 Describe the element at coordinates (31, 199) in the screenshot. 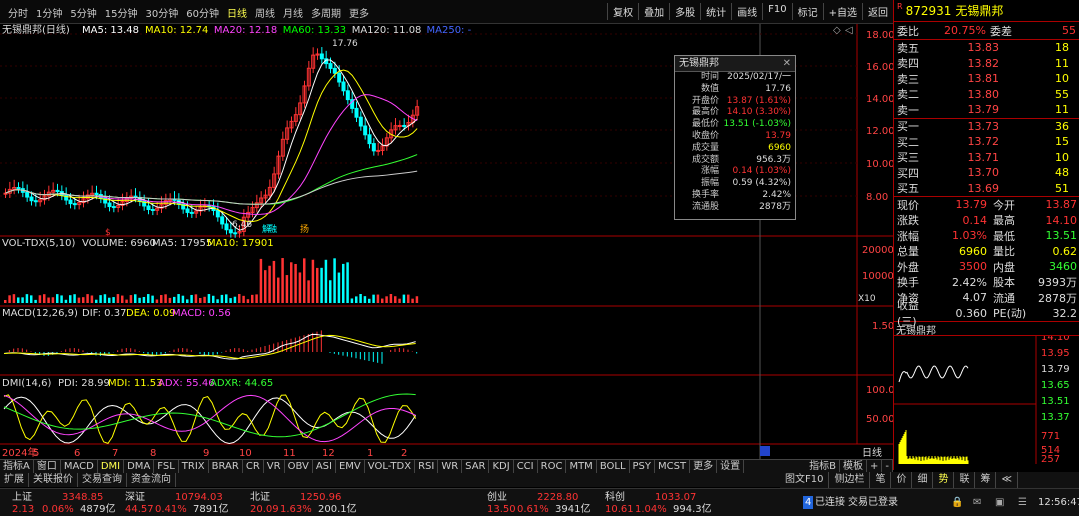

I see `candle-body` at that location.